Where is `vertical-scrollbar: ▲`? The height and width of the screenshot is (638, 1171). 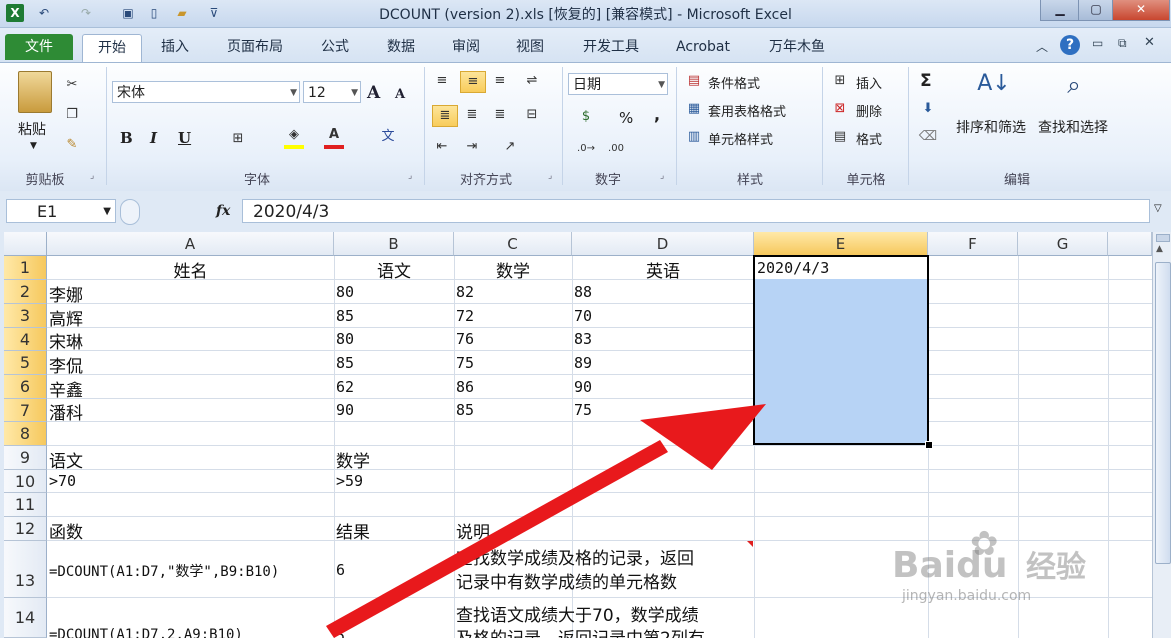 vertical-scrollbar: ▲ is located at coordinates (1161, 435).